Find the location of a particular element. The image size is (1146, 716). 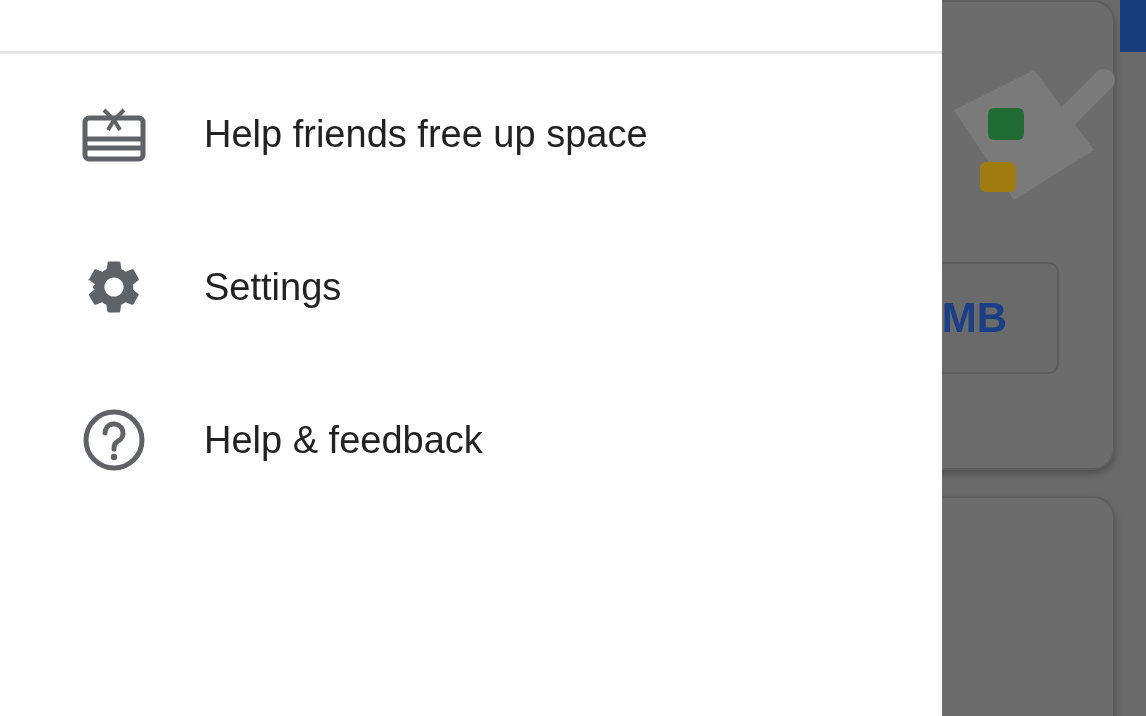

drawer-menu-item: Help friends free up space is located at coordinates (471, 134).